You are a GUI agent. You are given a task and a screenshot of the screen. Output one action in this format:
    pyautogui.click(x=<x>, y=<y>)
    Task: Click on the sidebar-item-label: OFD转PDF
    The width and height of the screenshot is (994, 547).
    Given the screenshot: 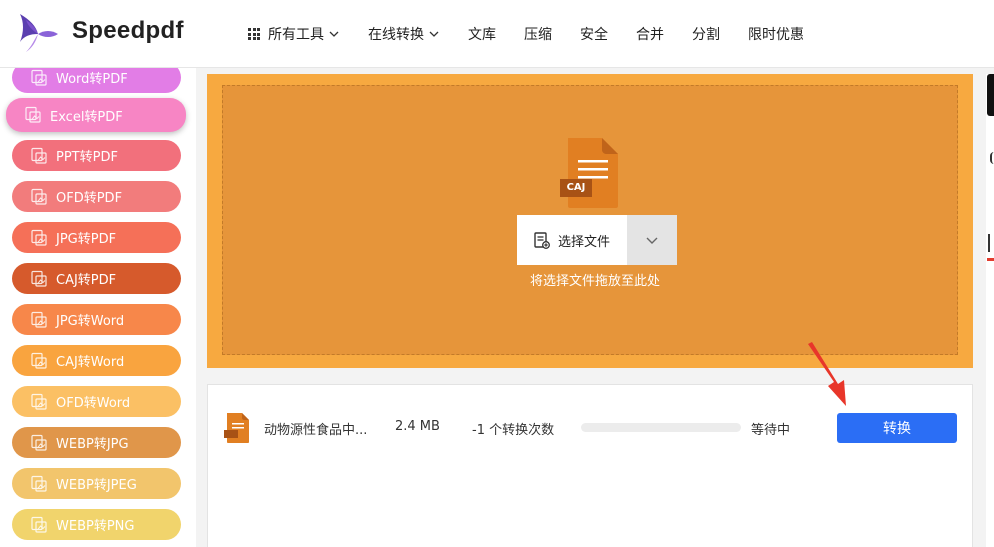 What is the action you would take?
    pyautogui.click(x=89, y=198)
    